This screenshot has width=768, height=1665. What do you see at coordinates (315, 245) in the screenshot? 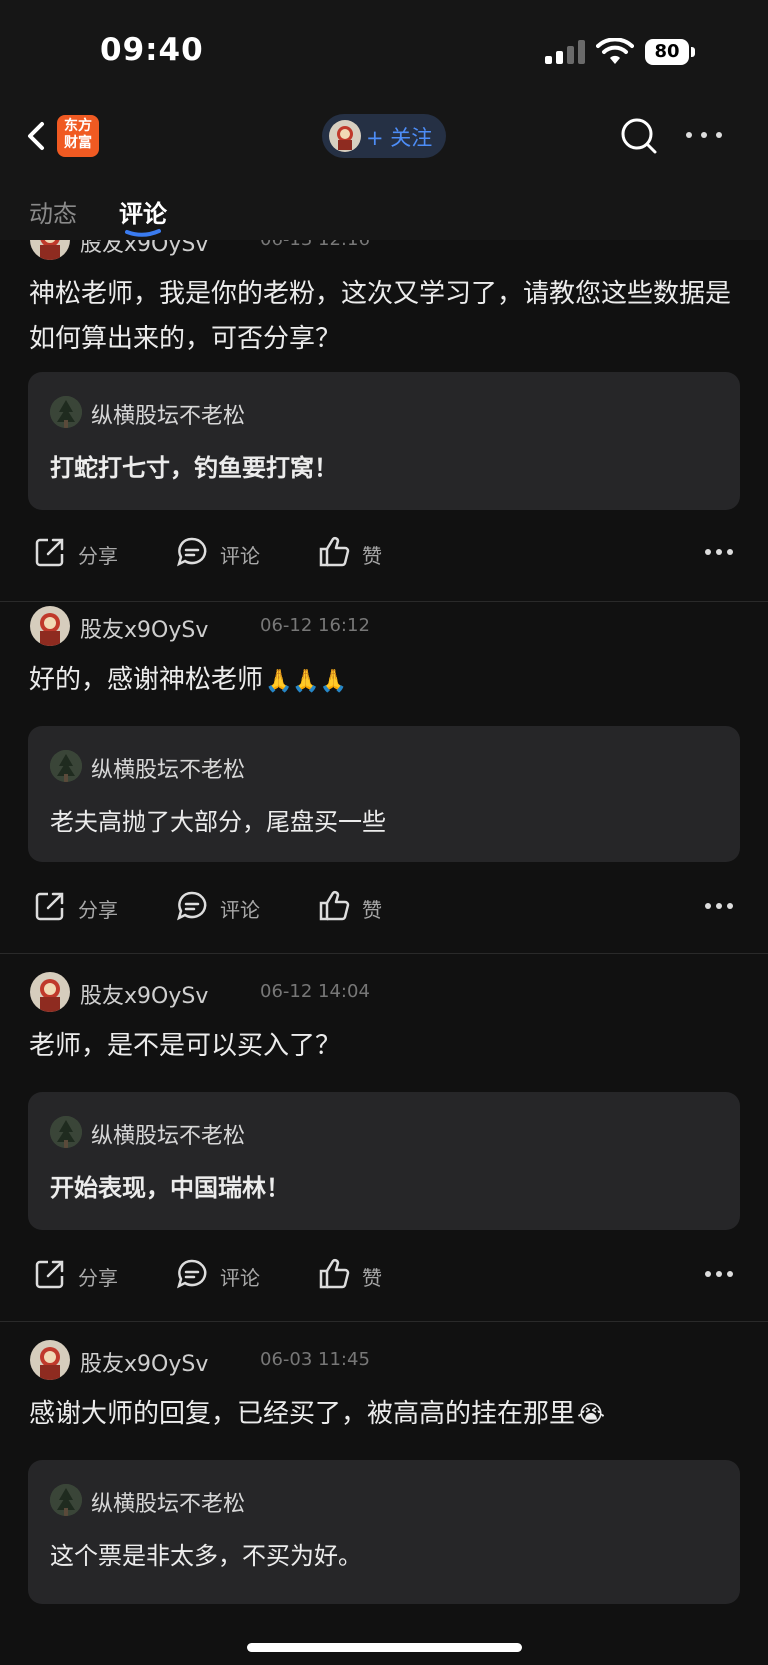
I see `comment-datetime: 06-13 12:16` at bounding box center [315, 245].